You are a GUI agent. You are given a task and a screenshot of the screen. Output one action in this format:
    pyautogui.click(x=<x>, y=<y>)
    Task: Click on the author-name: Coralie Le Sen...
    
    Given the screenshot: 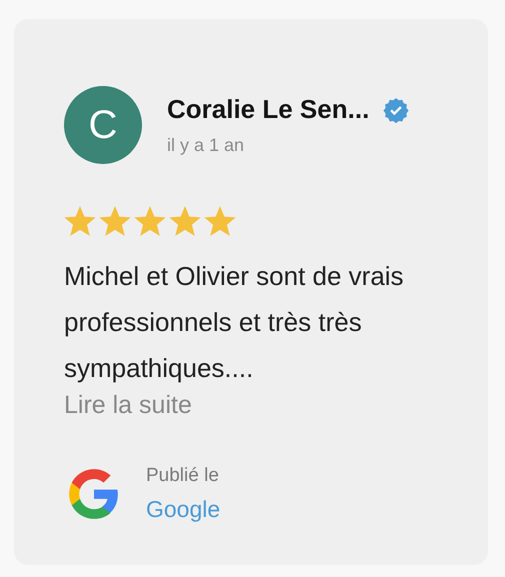 What is the action you would take?
    pyautogui.click(x=268, y=109)
    